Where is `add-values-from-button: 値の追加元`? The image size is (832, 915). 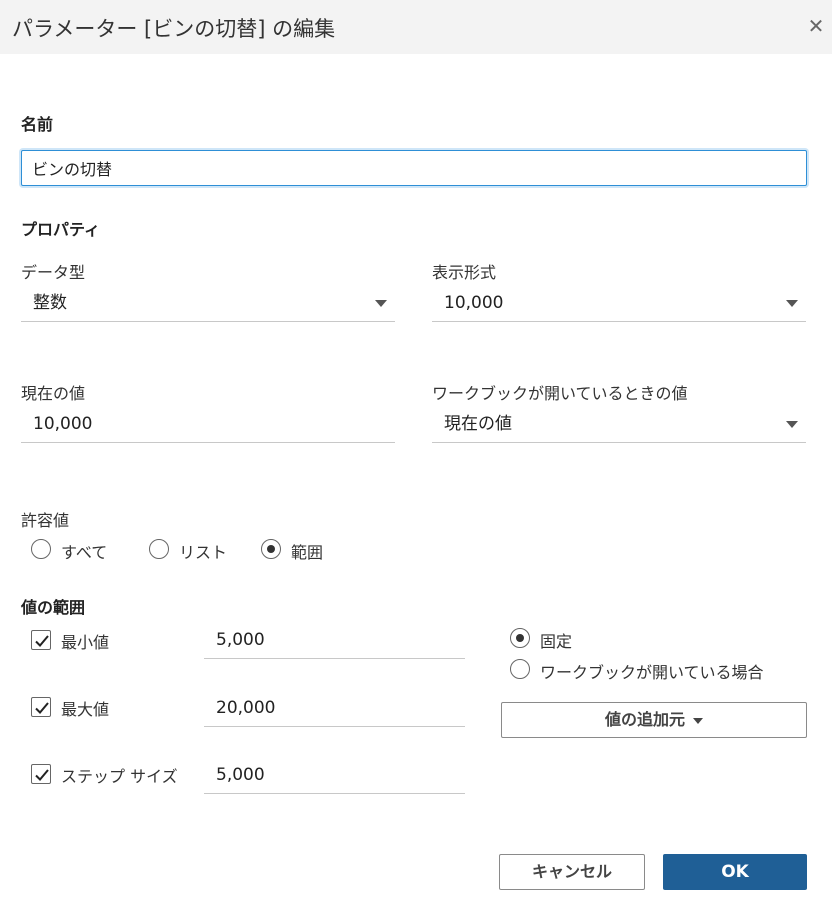
add-values-from-button: 値の追加元 is located at coordinates (654, 720).